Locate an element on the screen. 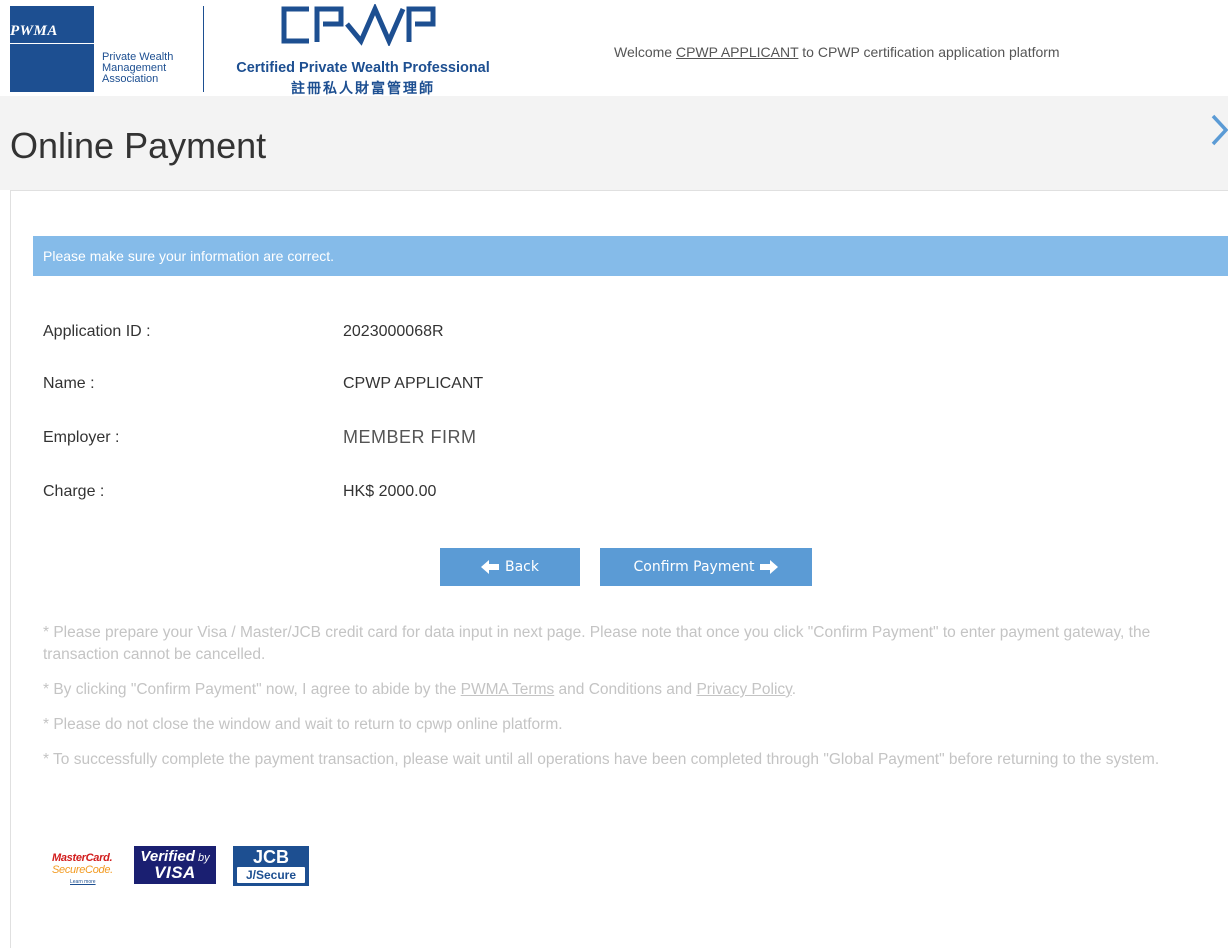  note-terms-middle: and Conditions and is located at coordinates (625, 689).